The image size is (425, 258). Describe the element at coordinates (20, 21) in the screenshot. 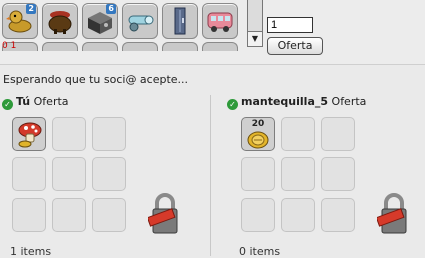

I see `inventory-slot-duck: 2` at that location.